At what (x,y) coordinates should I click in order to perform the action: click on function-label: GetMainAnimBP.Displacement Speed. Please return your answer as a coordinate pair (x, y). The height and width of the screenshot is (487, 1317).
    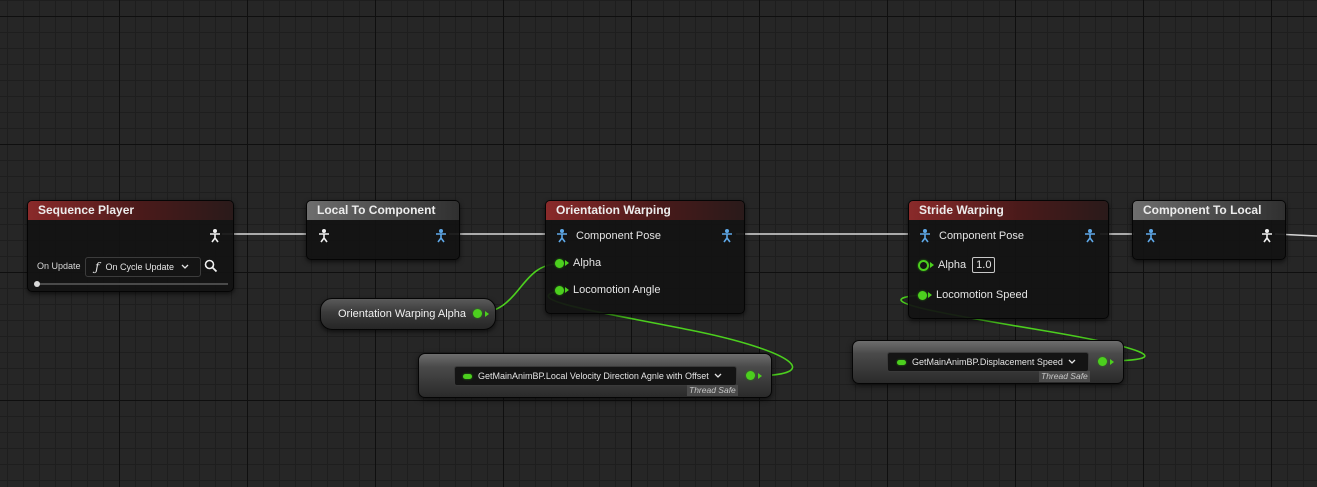
    Looking at the image, I should click on (987, 362).